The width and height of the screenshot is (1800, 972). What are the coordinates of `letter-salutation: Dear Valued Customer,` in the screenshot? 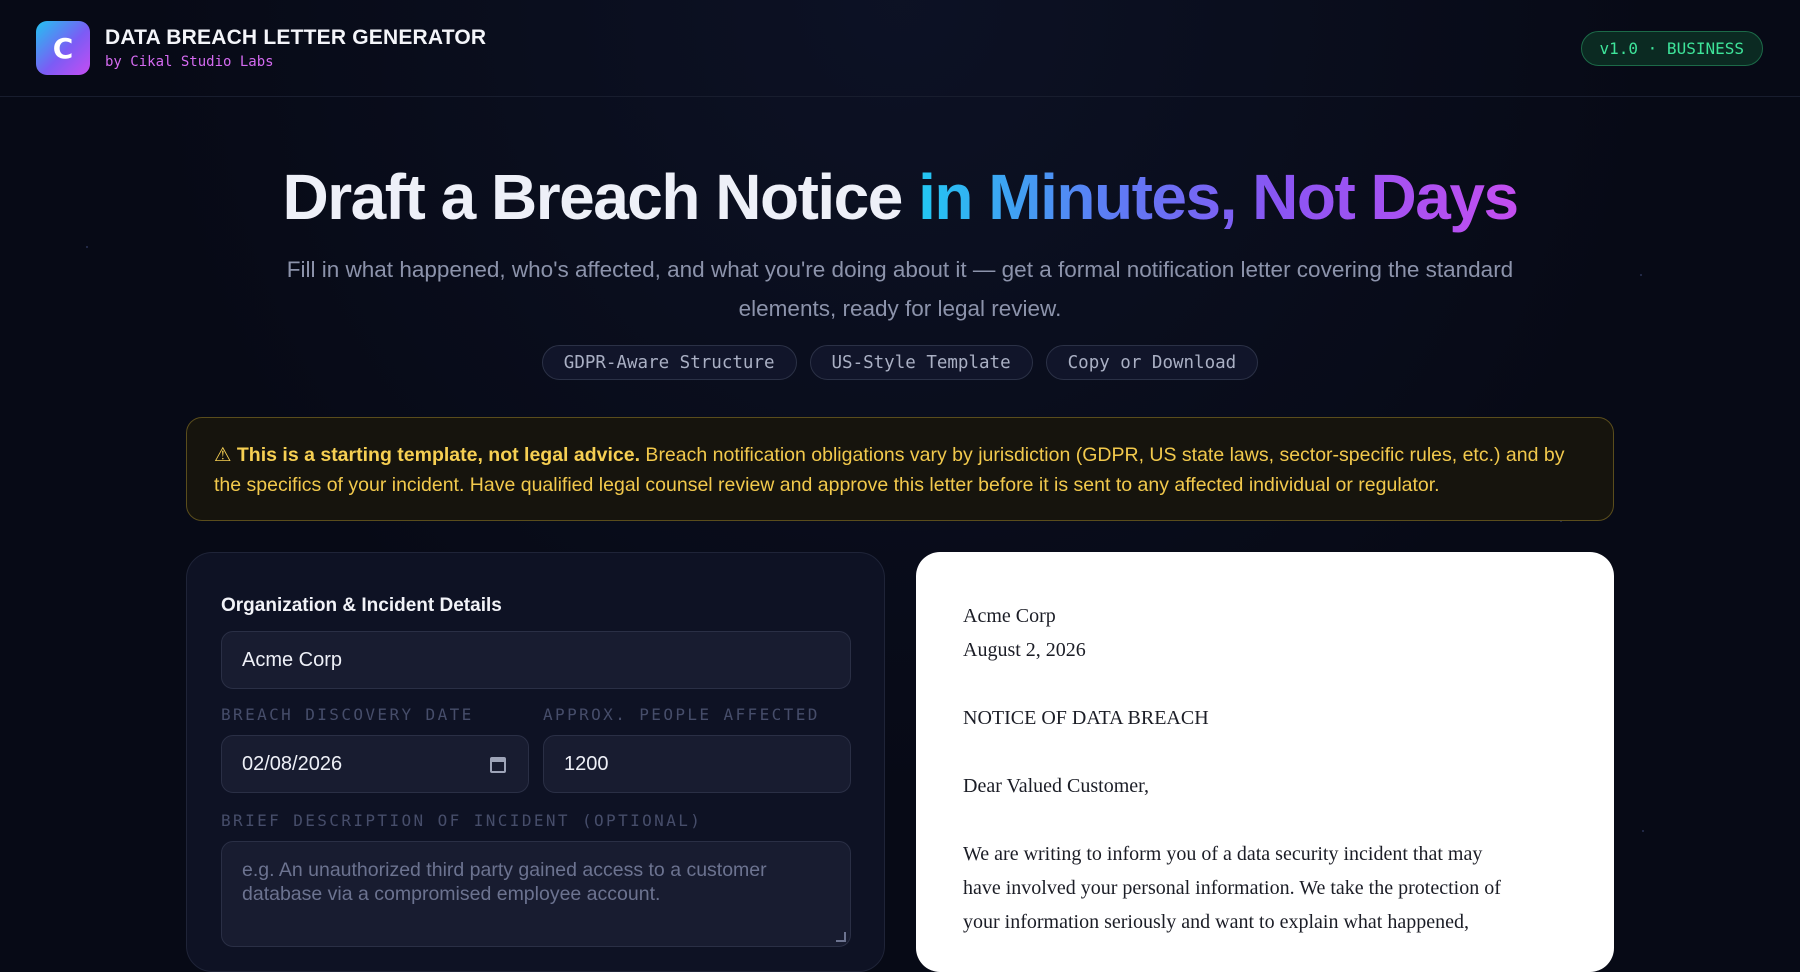 It's located at (1056, 786).